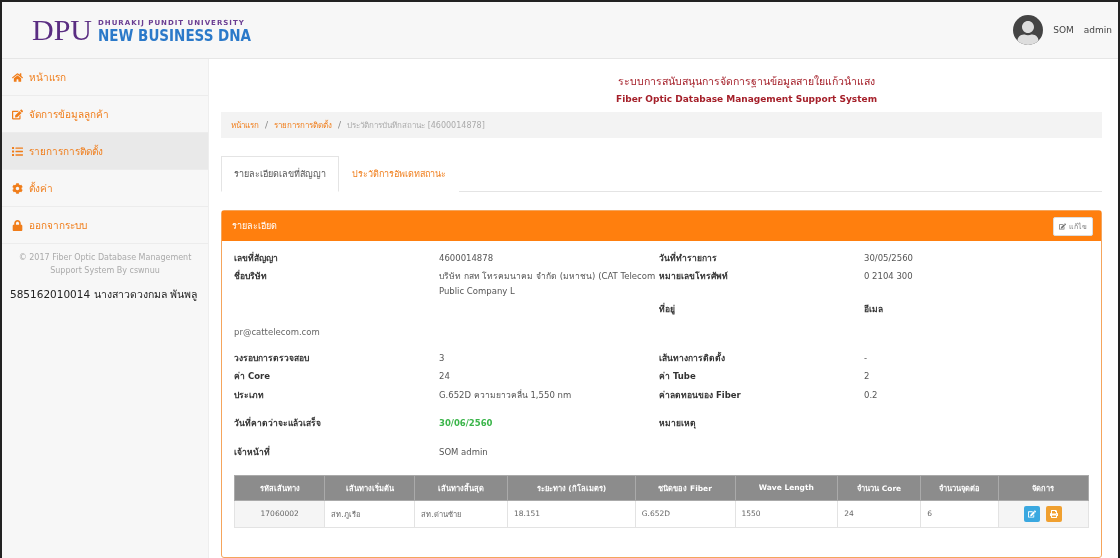 The height and width of the screenshot is (558, 1120). What do you see at coordinates (866, 358) in the screenshot?
I see `field-value: -` at bounding box center [866, 358].